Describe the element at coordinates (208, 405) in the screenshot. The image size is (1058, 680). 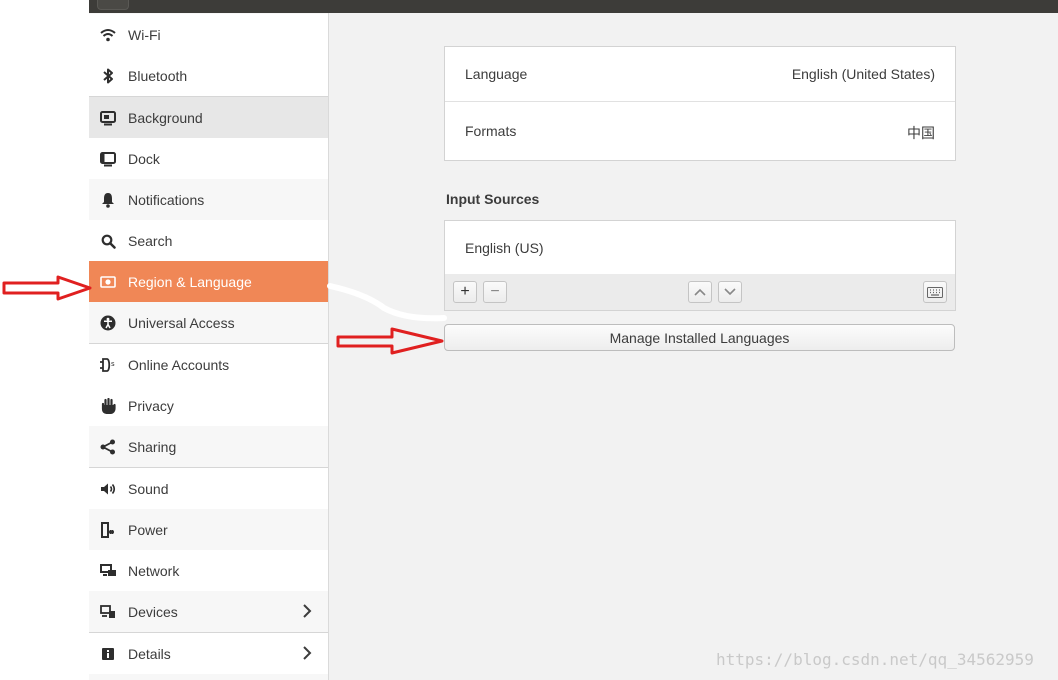
I see `sidebar-item-privacy: Privacy` at that location.